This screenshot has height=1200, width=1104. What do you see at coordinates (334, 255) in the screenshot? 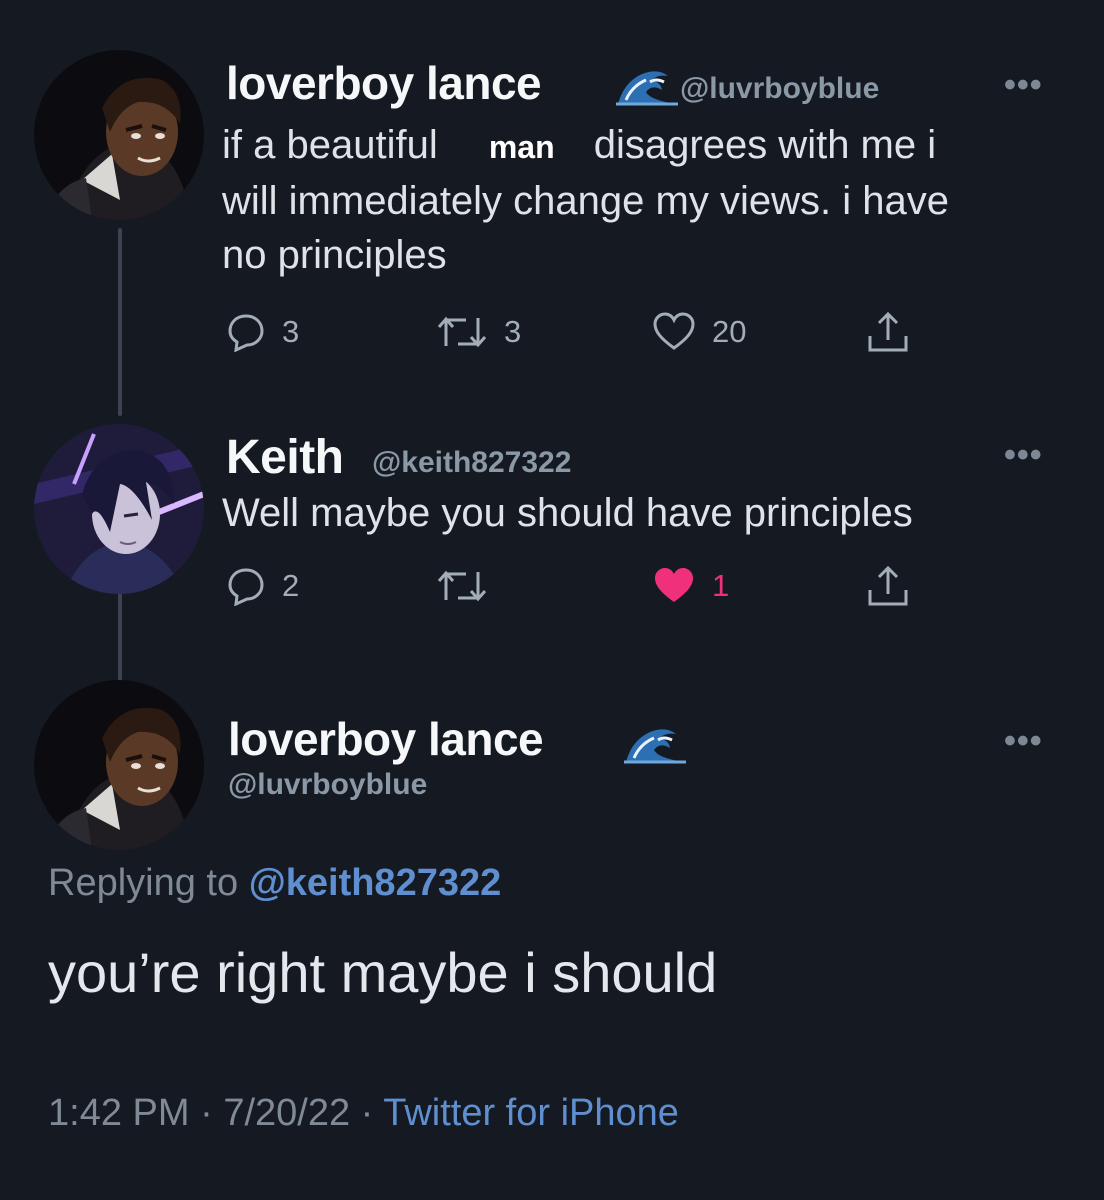
I see `tweet-text-line: no principles` at bounding box center [334, 255].